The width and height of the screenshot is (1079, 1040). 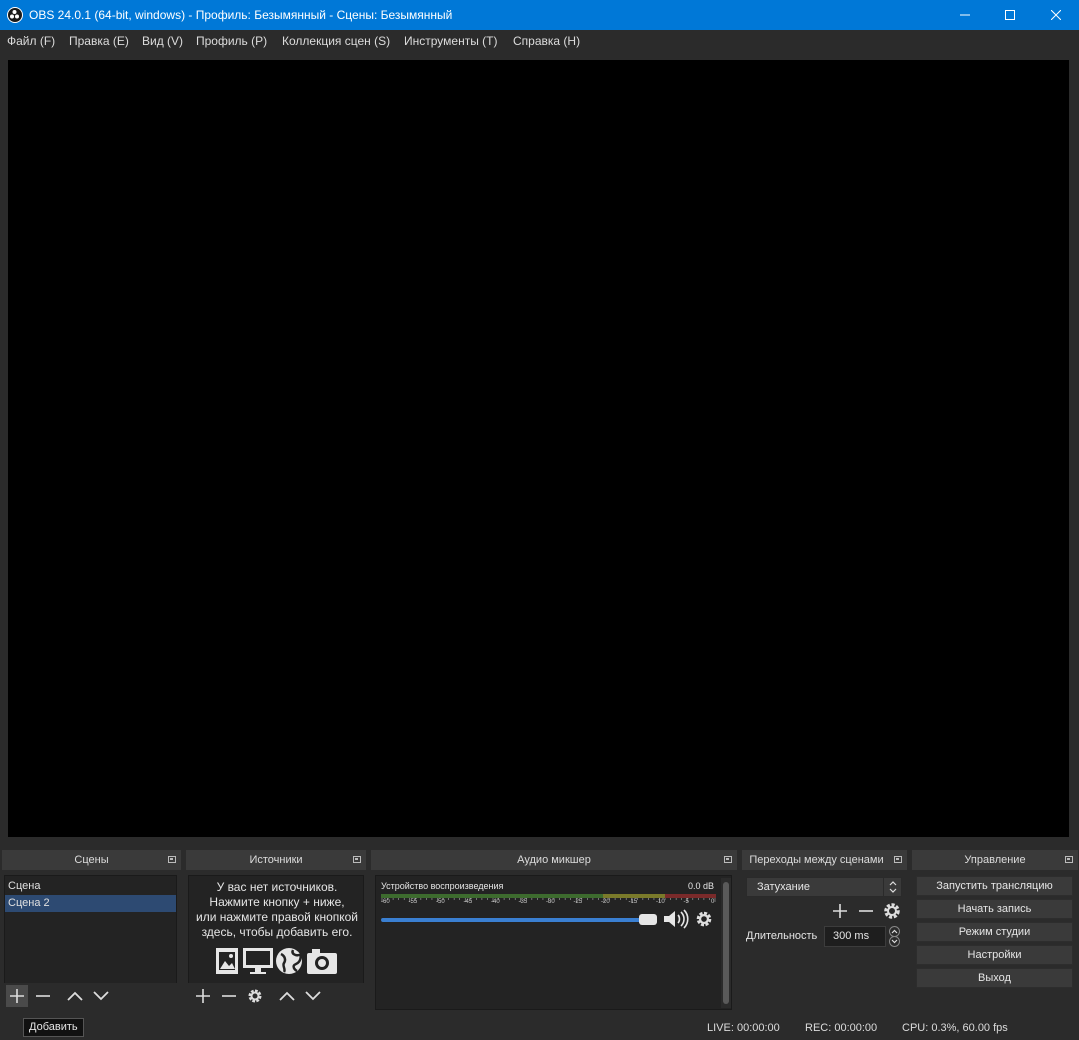 I want to click on updown-arrow-icon, so click(x=892, y=887).